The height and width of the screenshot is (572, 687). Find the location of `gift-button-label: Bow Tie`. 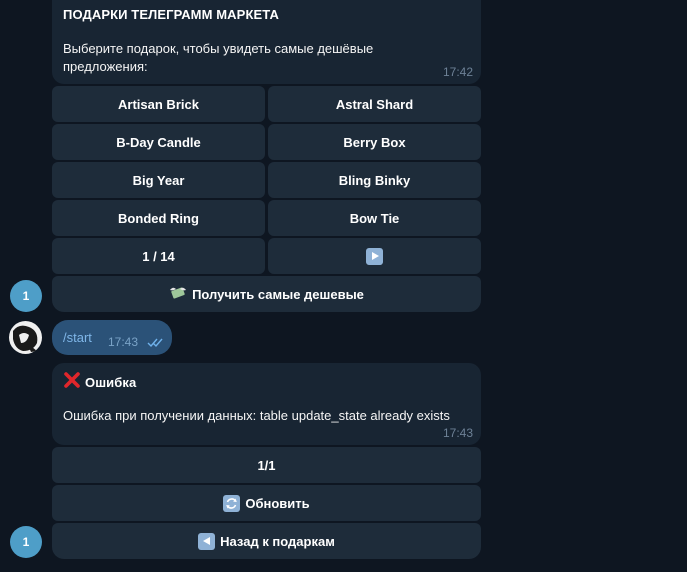

gift-button-label: Bow Tie is located at coordinates (374, 218).